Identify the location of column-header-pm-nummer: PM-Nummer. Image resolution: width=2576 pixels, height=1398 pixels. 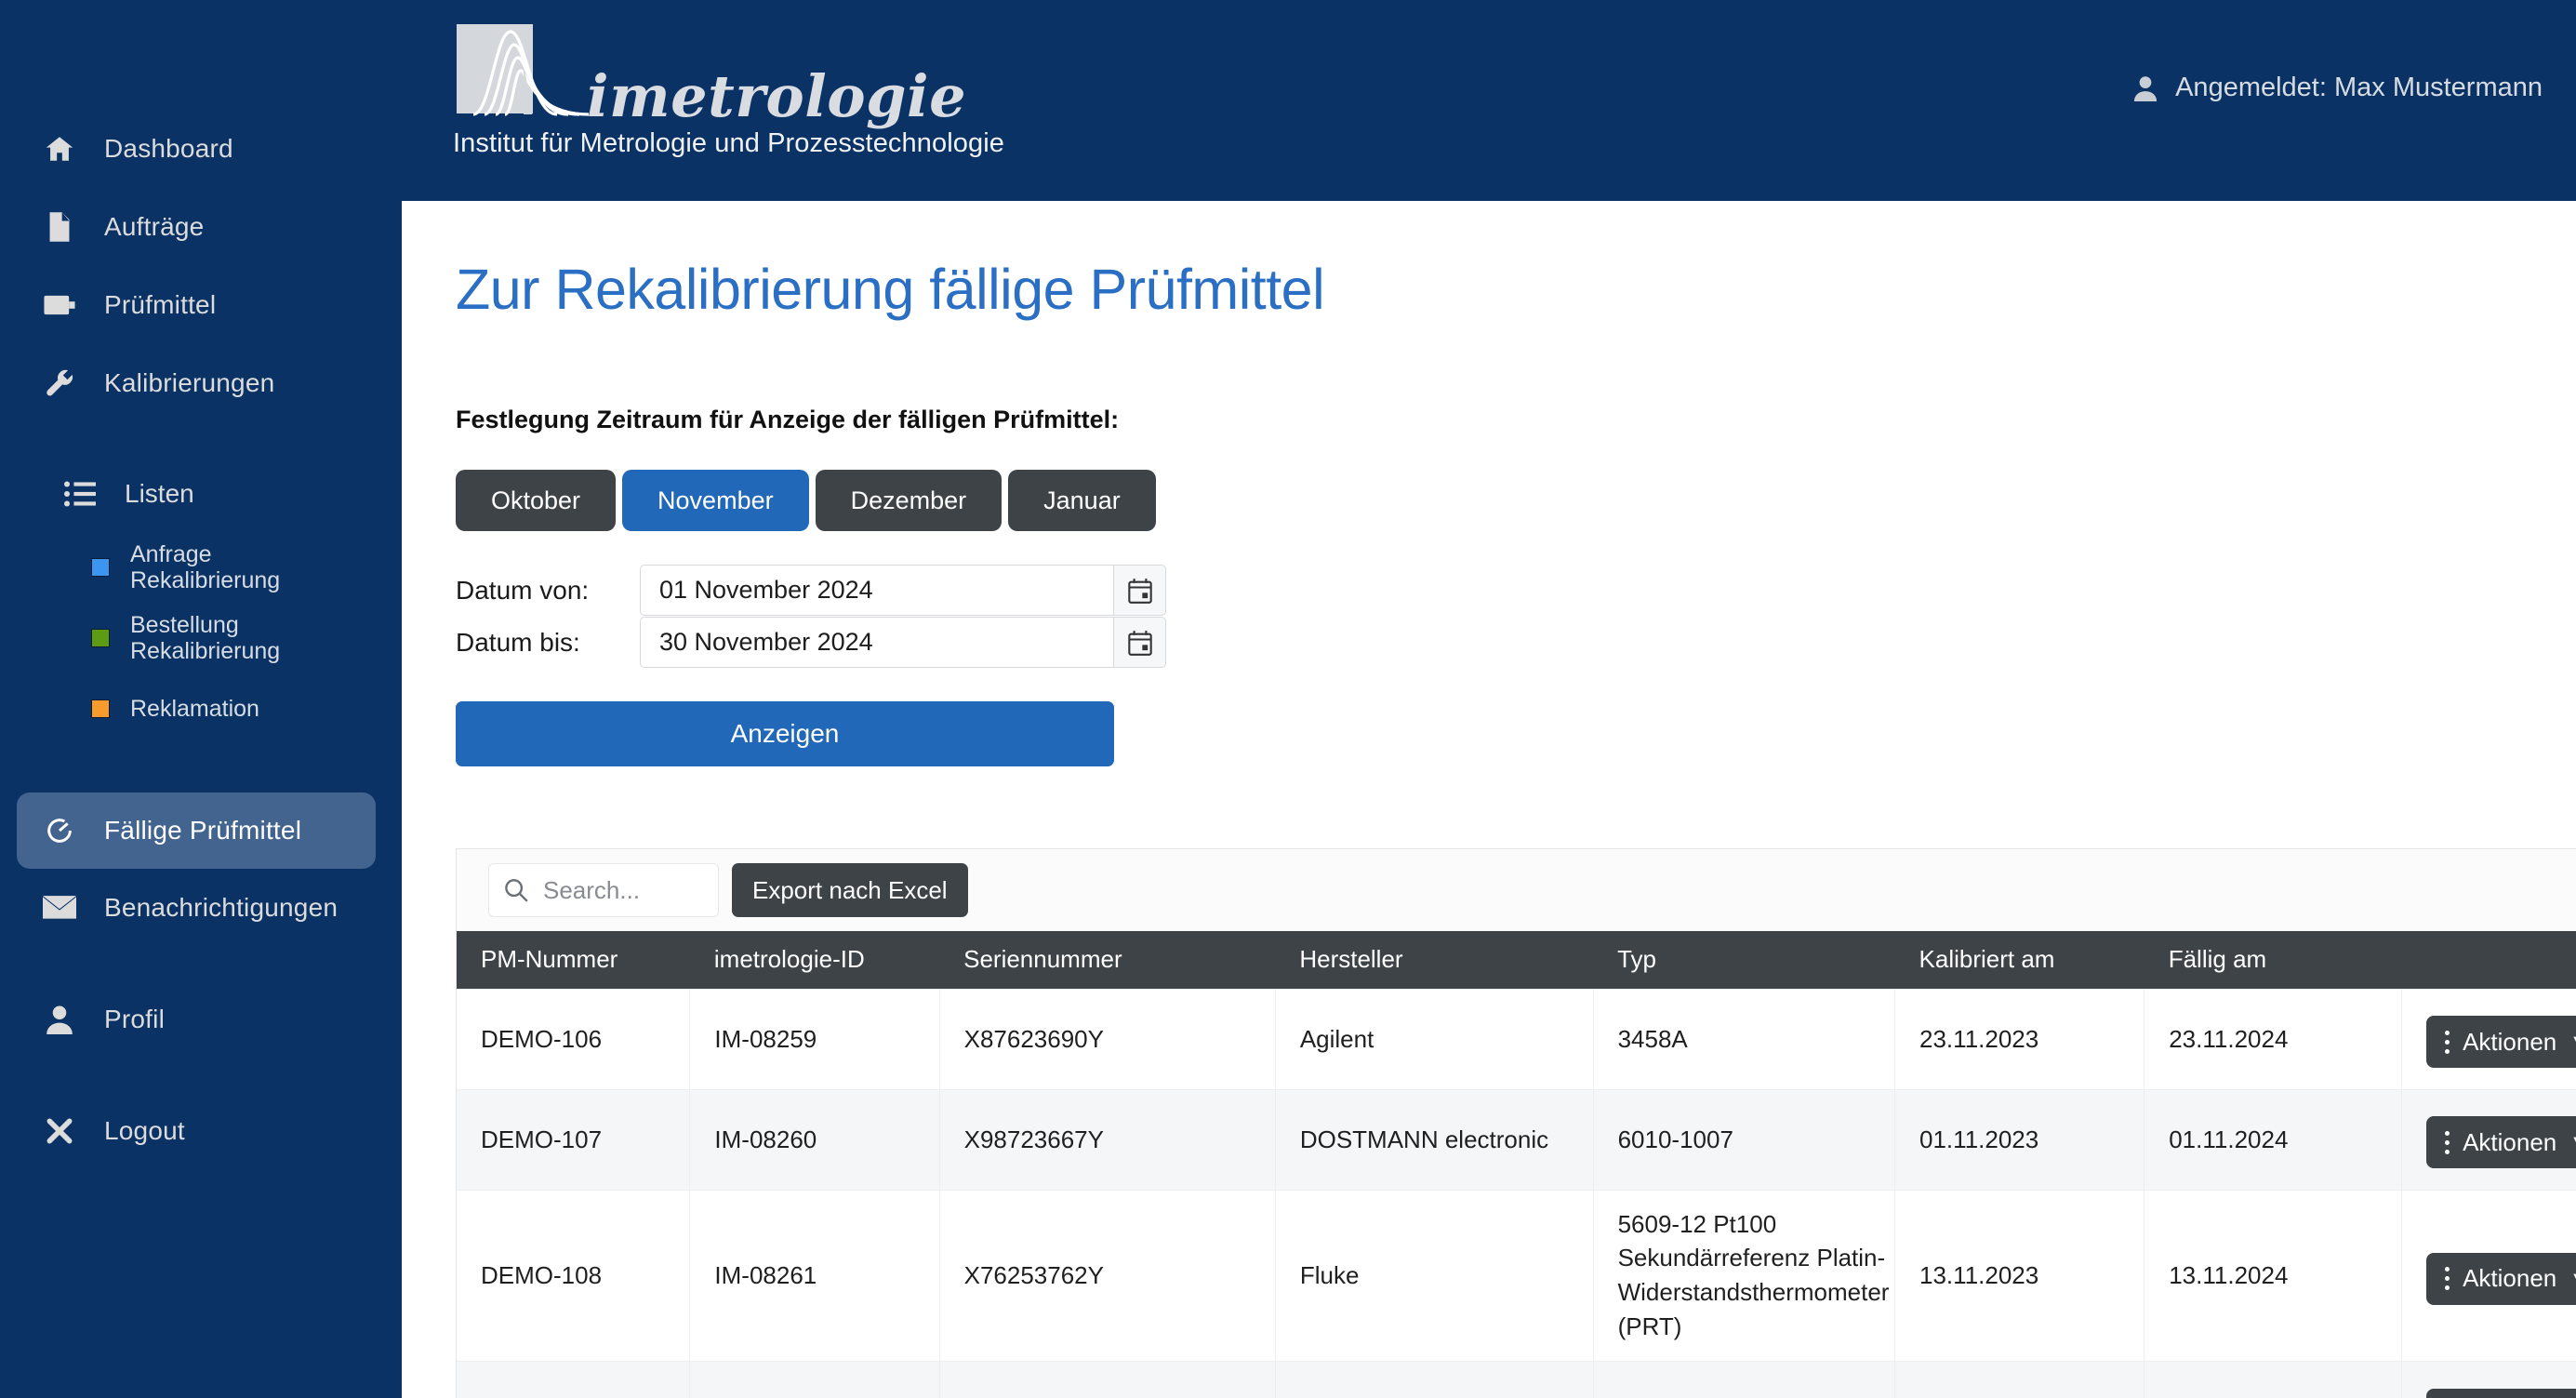
(573, 960).